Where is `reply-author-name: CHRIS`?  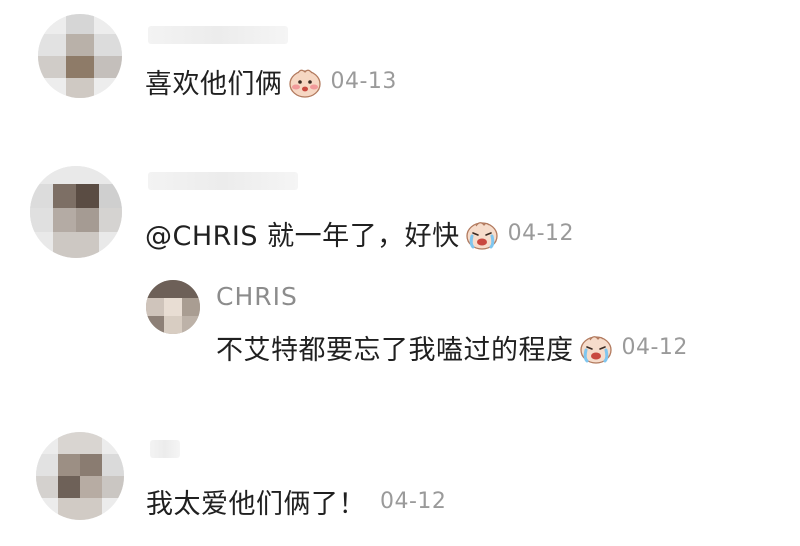 reply-author-name: CHRIS is located at coordinates (257, 296).